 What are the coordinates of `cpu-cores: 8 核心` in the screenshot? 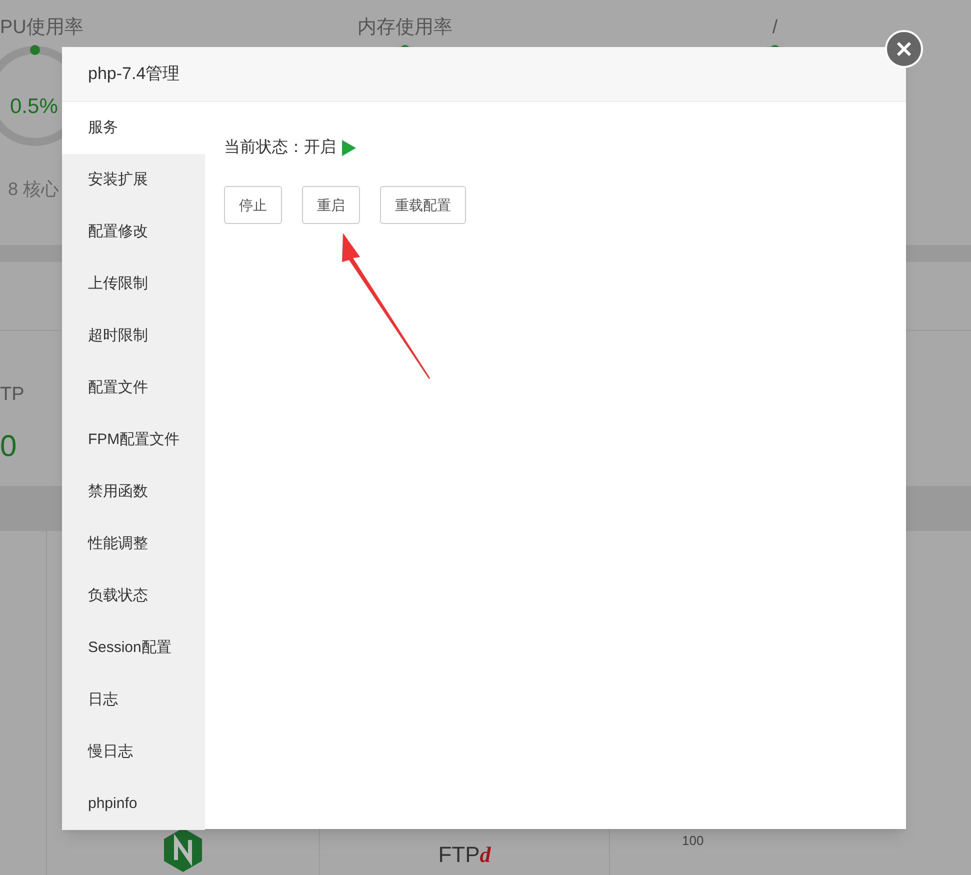 It's located at (34, 189).